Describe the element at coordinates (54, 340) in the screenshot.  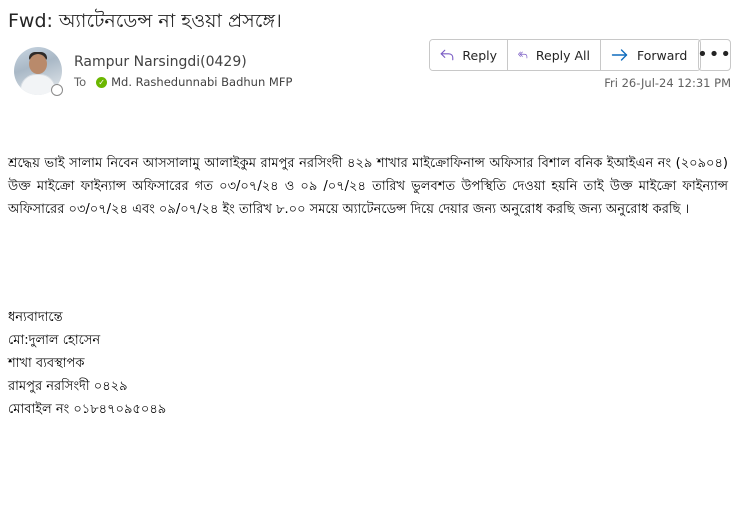
I see `signature-name: মো:দুলাল হোসেন` at that location.